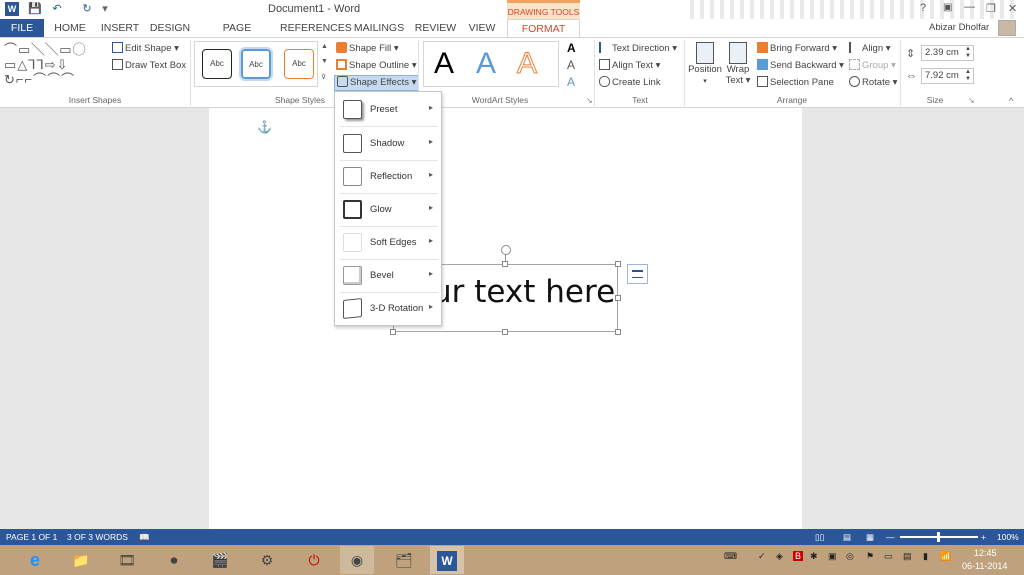 The width and height of the screenshot is (1024, 575). What do you see at coordinates (388, 176) in the screenshot?
I see `menu-item-reflection: Reflection ▸` at bounding box center [388, 176].